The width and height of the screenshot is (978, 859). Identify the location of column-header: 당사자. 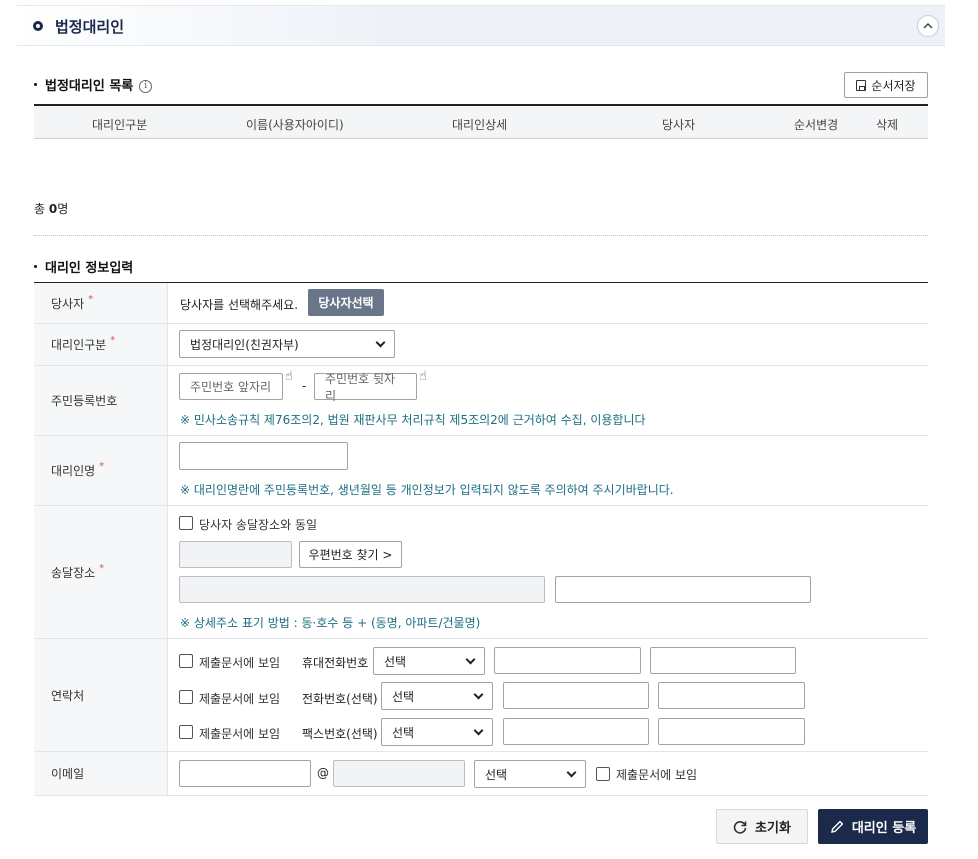
(679, 125).